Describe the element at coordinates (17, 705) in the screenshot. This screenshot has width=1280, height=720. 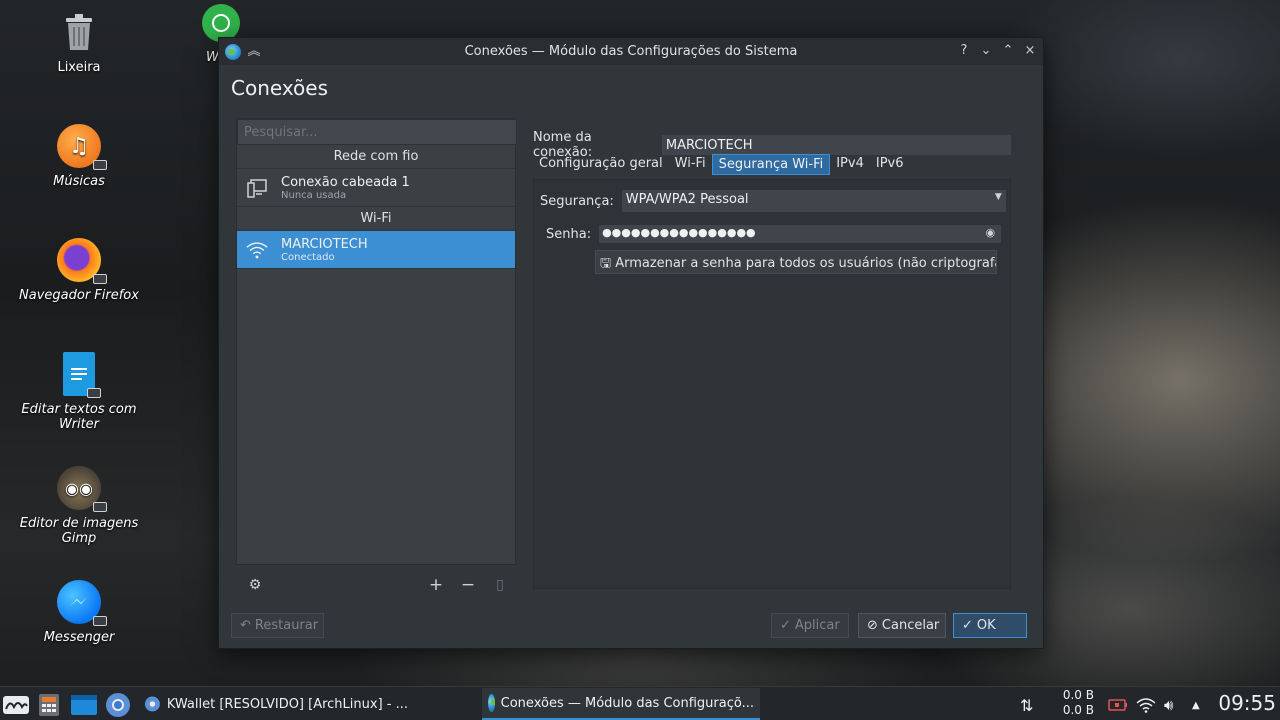
I see `application-launcher-icon` at that location.